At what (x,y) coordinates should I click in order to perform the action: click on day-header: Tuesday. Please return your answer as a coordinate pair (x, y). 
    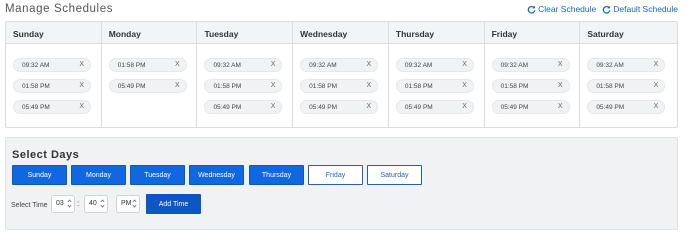
    Looking at the image, I should click on (245, 33).